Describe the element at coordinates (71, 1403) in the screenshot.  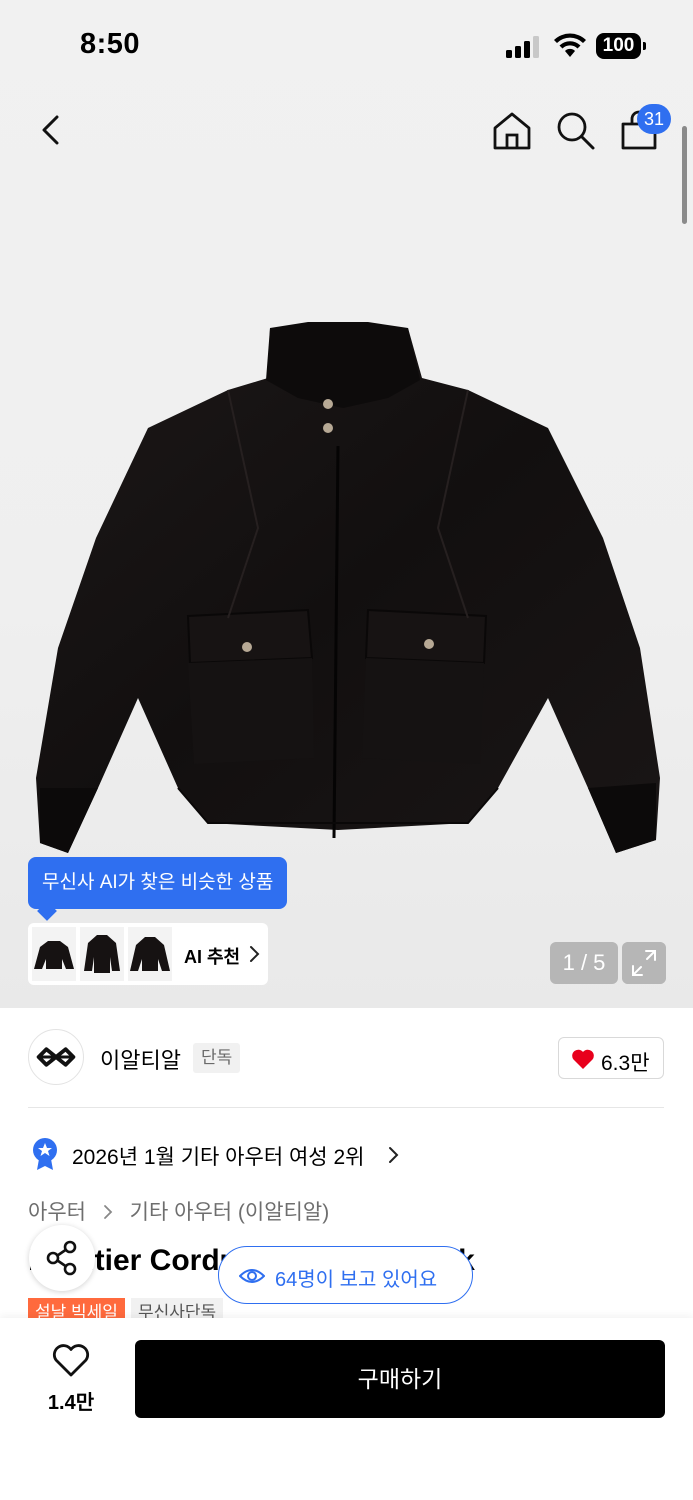
I see `wishlist-count: 1.4만` at that location.